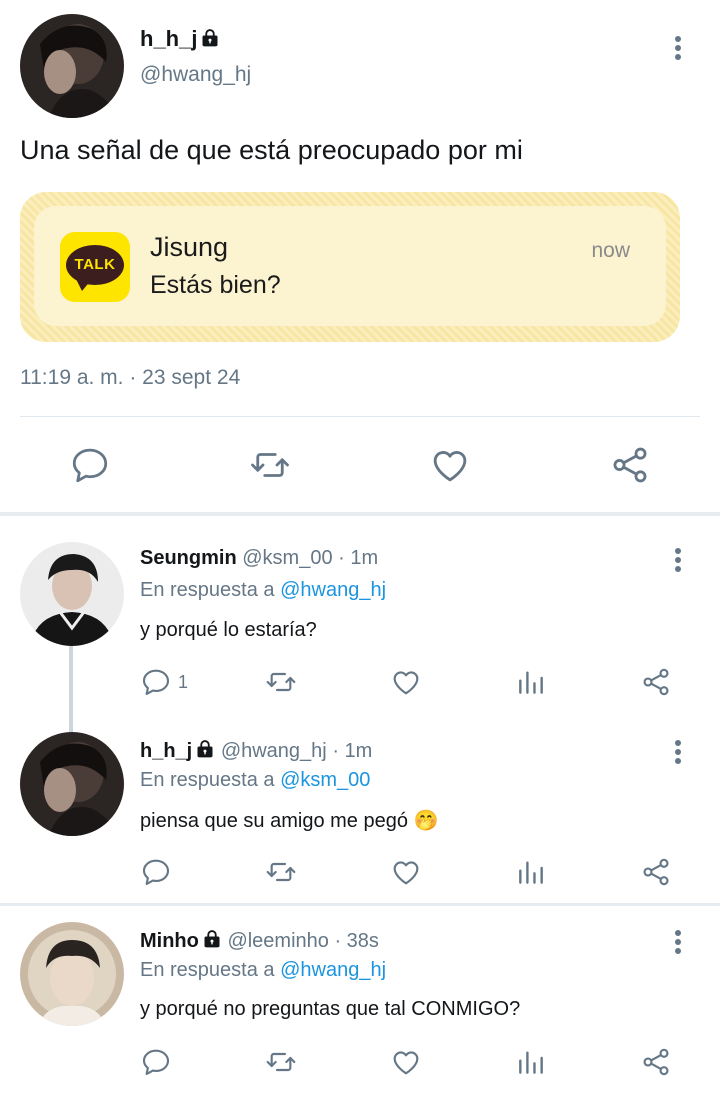 The width and height of the screenshot is (720, 1094). I want to click on thread-line, so click(71, 690).